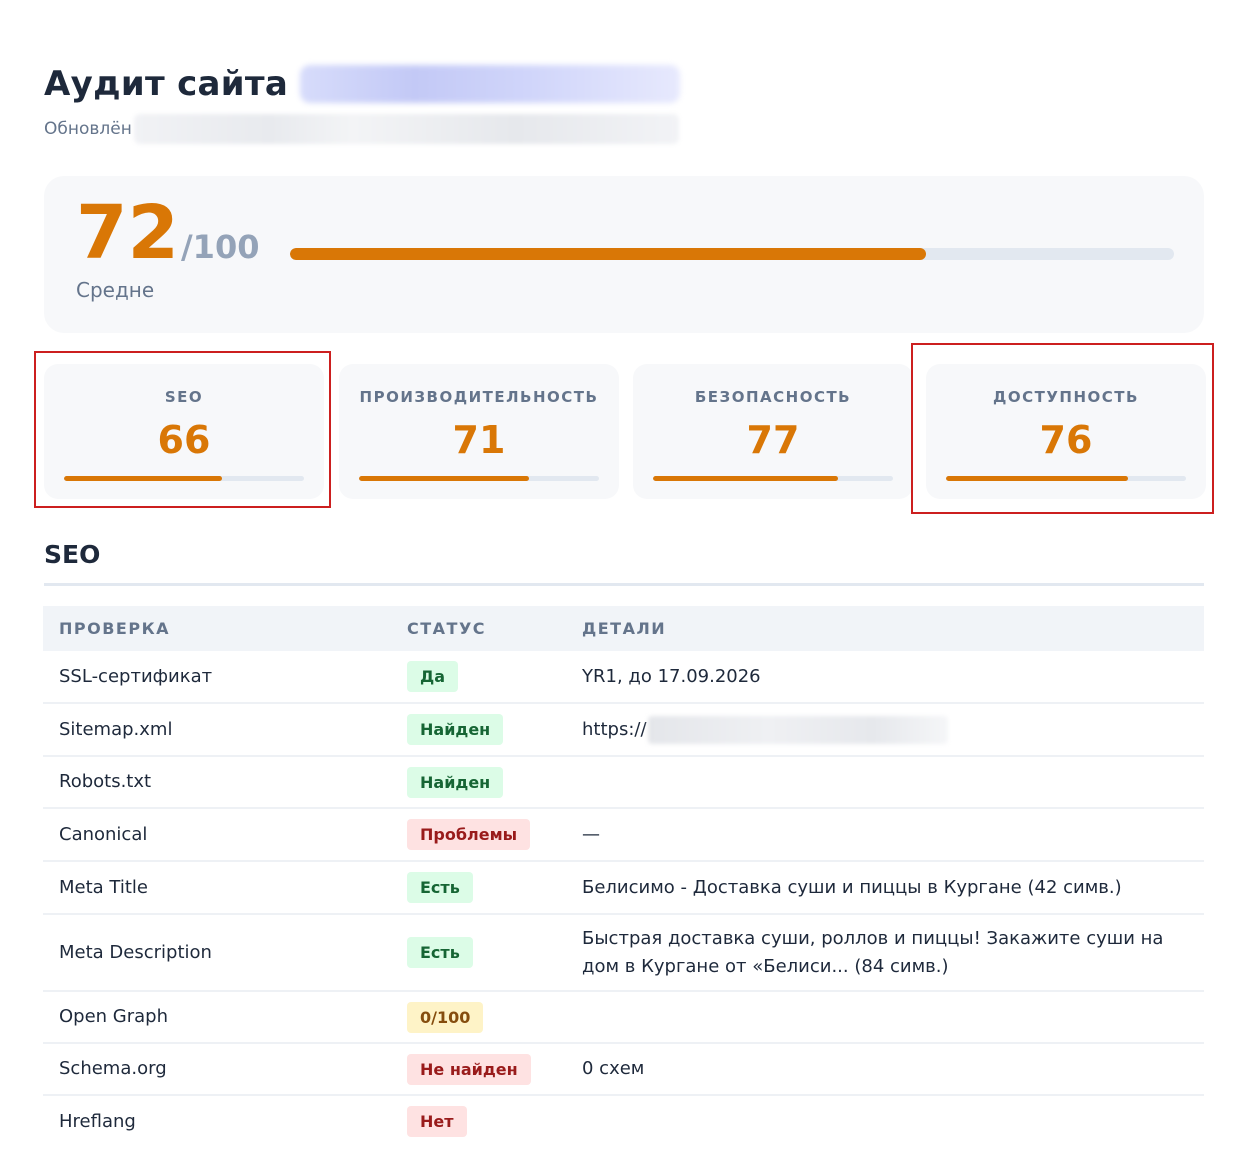 The width and height of the screenshot is (1250, 1171). I want to click on check-name: Meta Description, so click(217, 953).